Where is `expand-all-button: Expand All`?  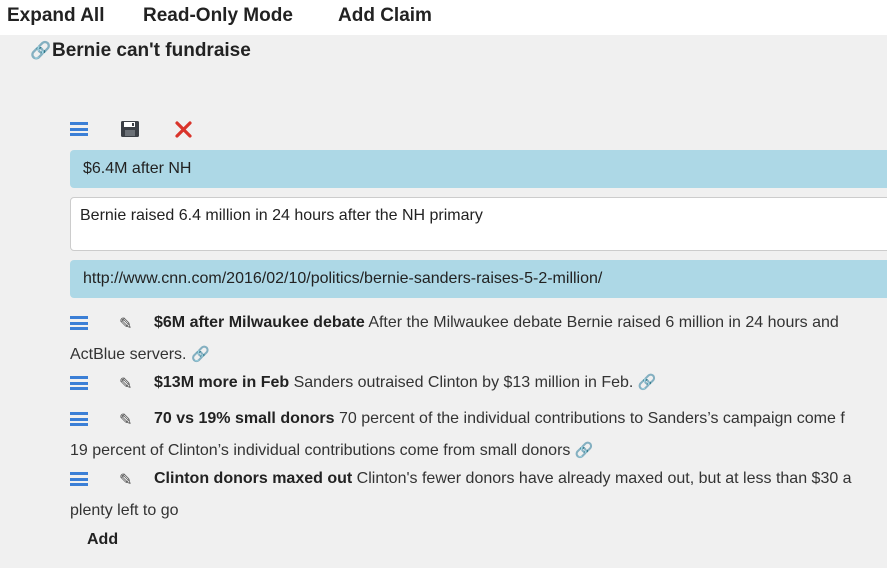 expand-all-button: Expand All is located at coordinates (55, 16).